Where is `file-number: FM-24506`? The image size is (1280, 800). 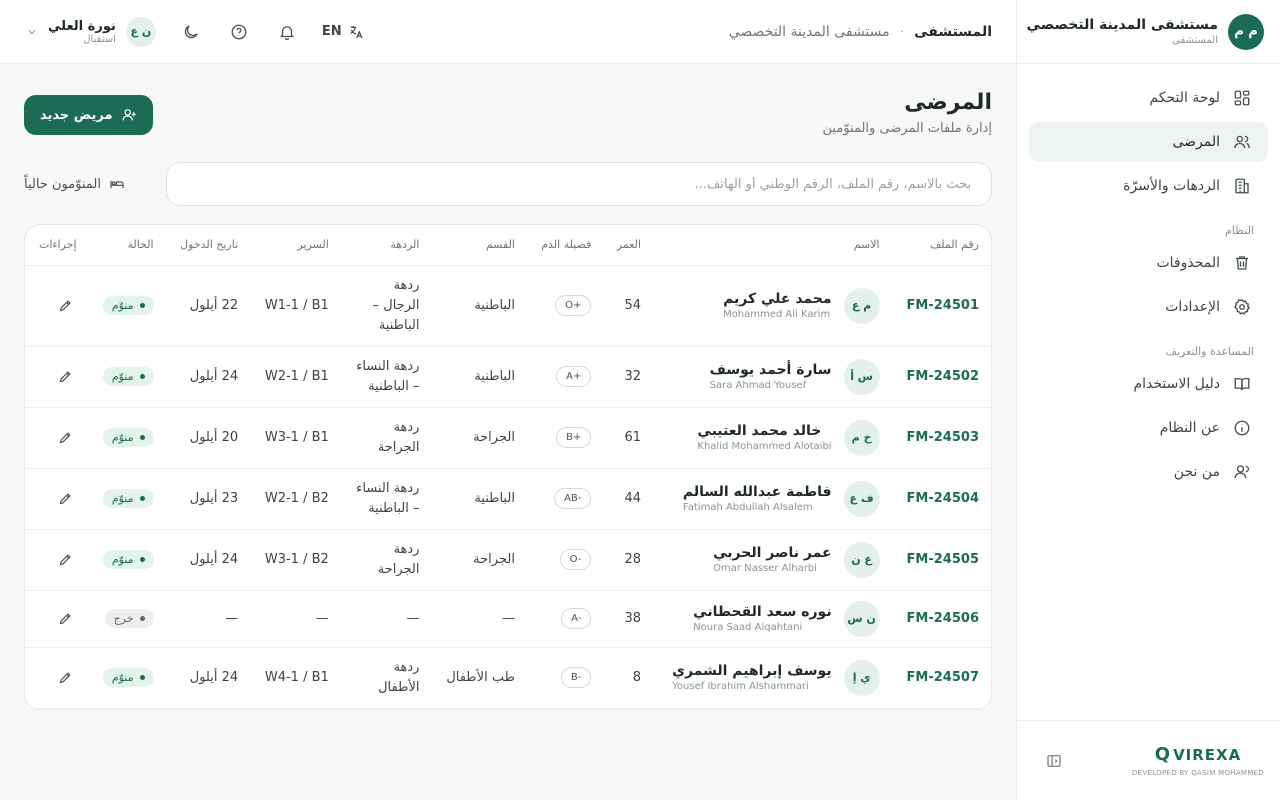
file-number: FM-24506 is located at coordinates (943, 618).